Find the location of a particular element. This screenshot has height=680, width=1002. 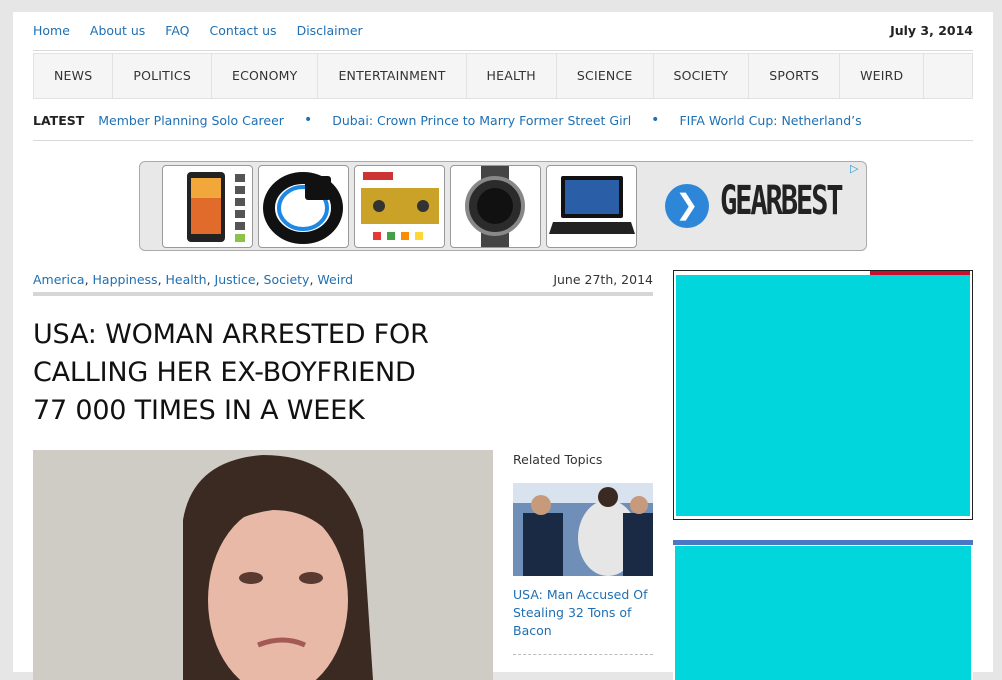

nav-politics: POLITICS is located at coordinates (162, 76).